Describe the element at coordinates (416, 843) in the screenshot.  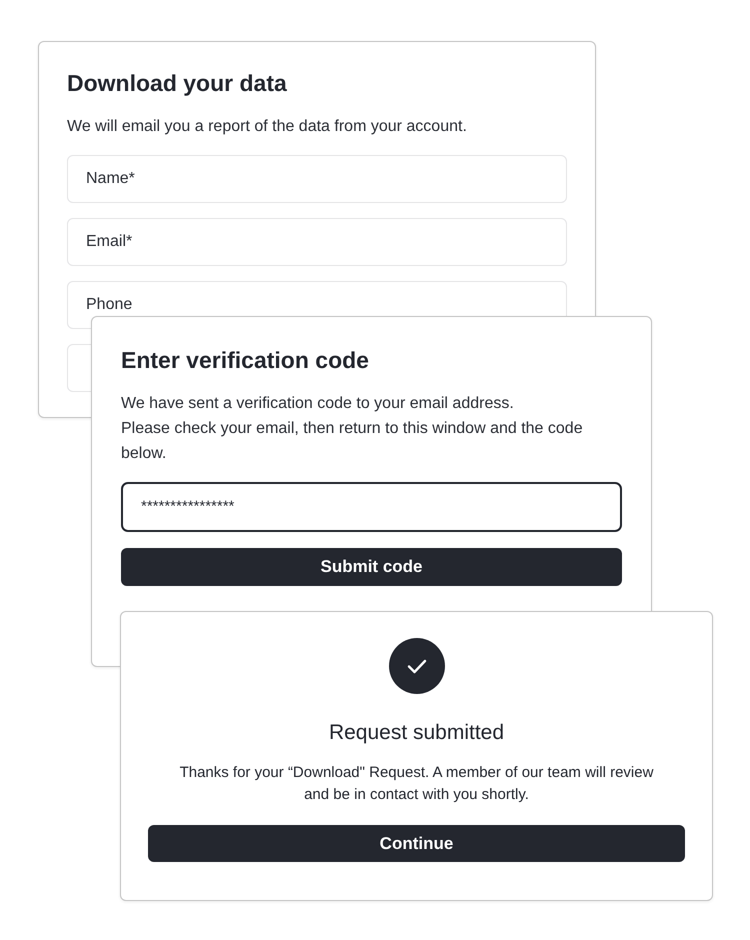
I see `continue-button: Continue` at that location.